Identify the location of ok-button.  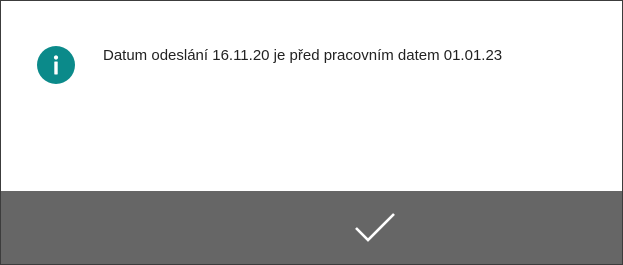
(375, 227).